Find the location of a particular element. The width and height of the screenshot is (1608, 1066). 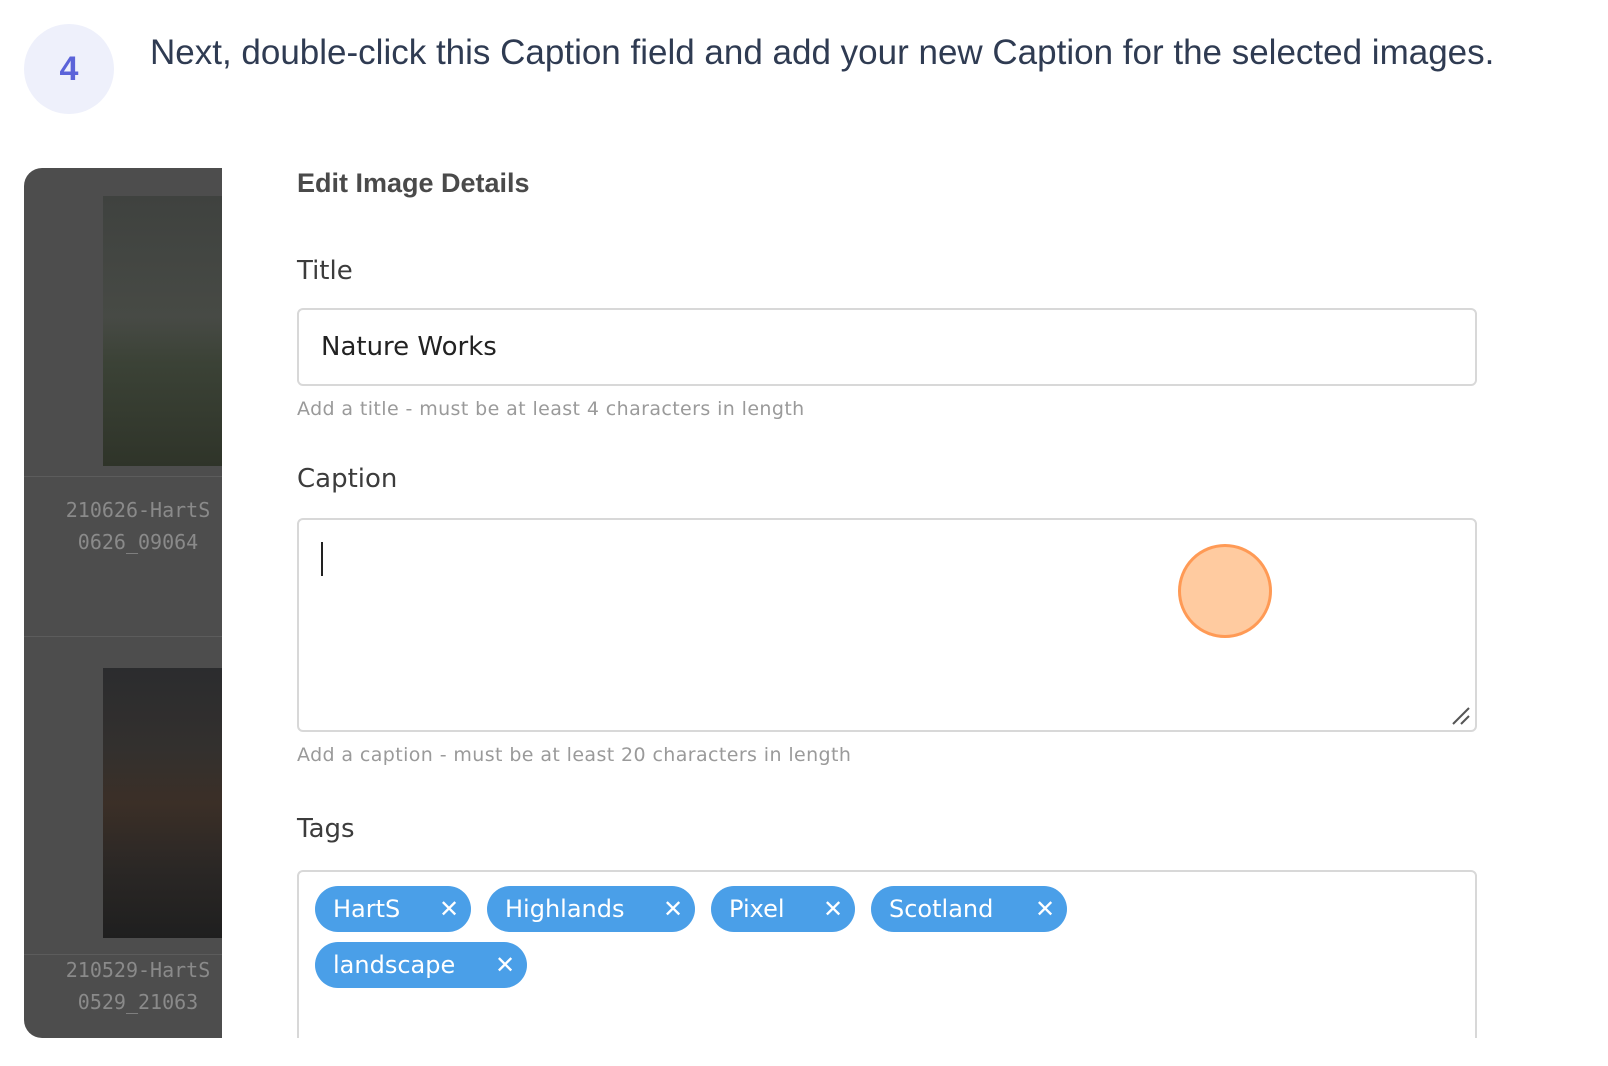

modal-title: Edit Image Details is located at coordinates (413, 183).